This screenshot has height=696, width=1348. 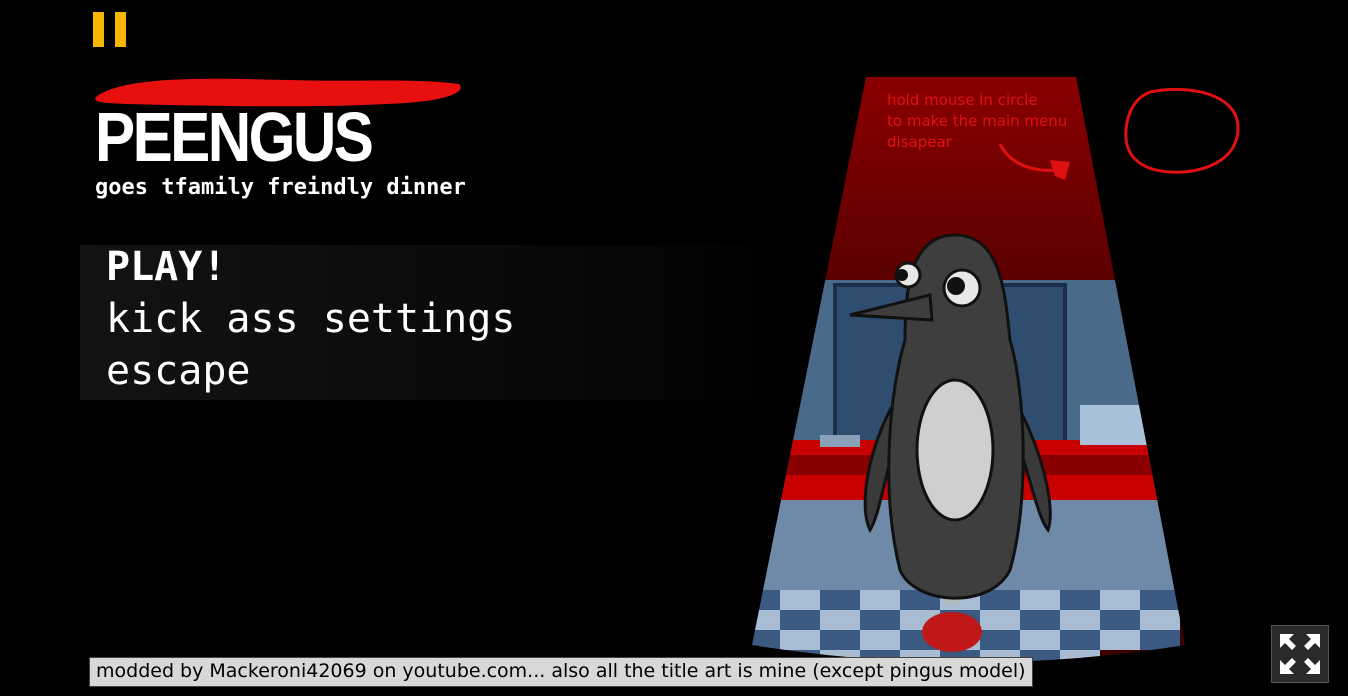 I want to click on hint-line: hold mouse in circle, so click(x=962, y=100).